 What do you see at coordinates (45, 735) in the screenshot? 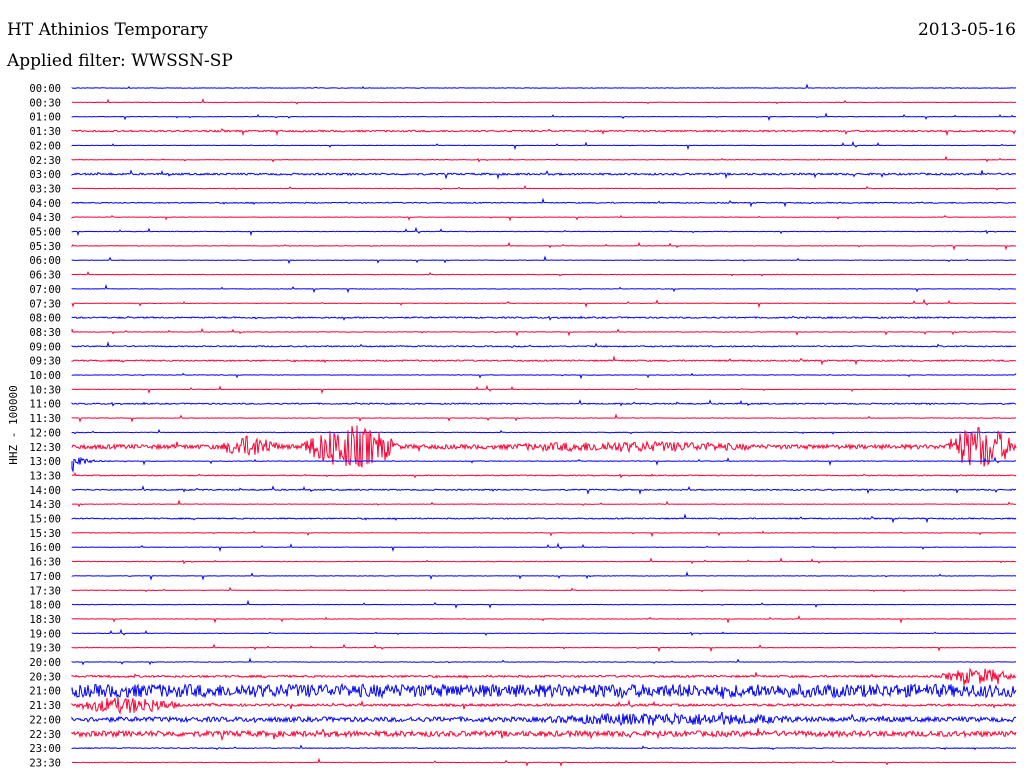
I see `row-label: 22:30` at bounding box center [45, 735].